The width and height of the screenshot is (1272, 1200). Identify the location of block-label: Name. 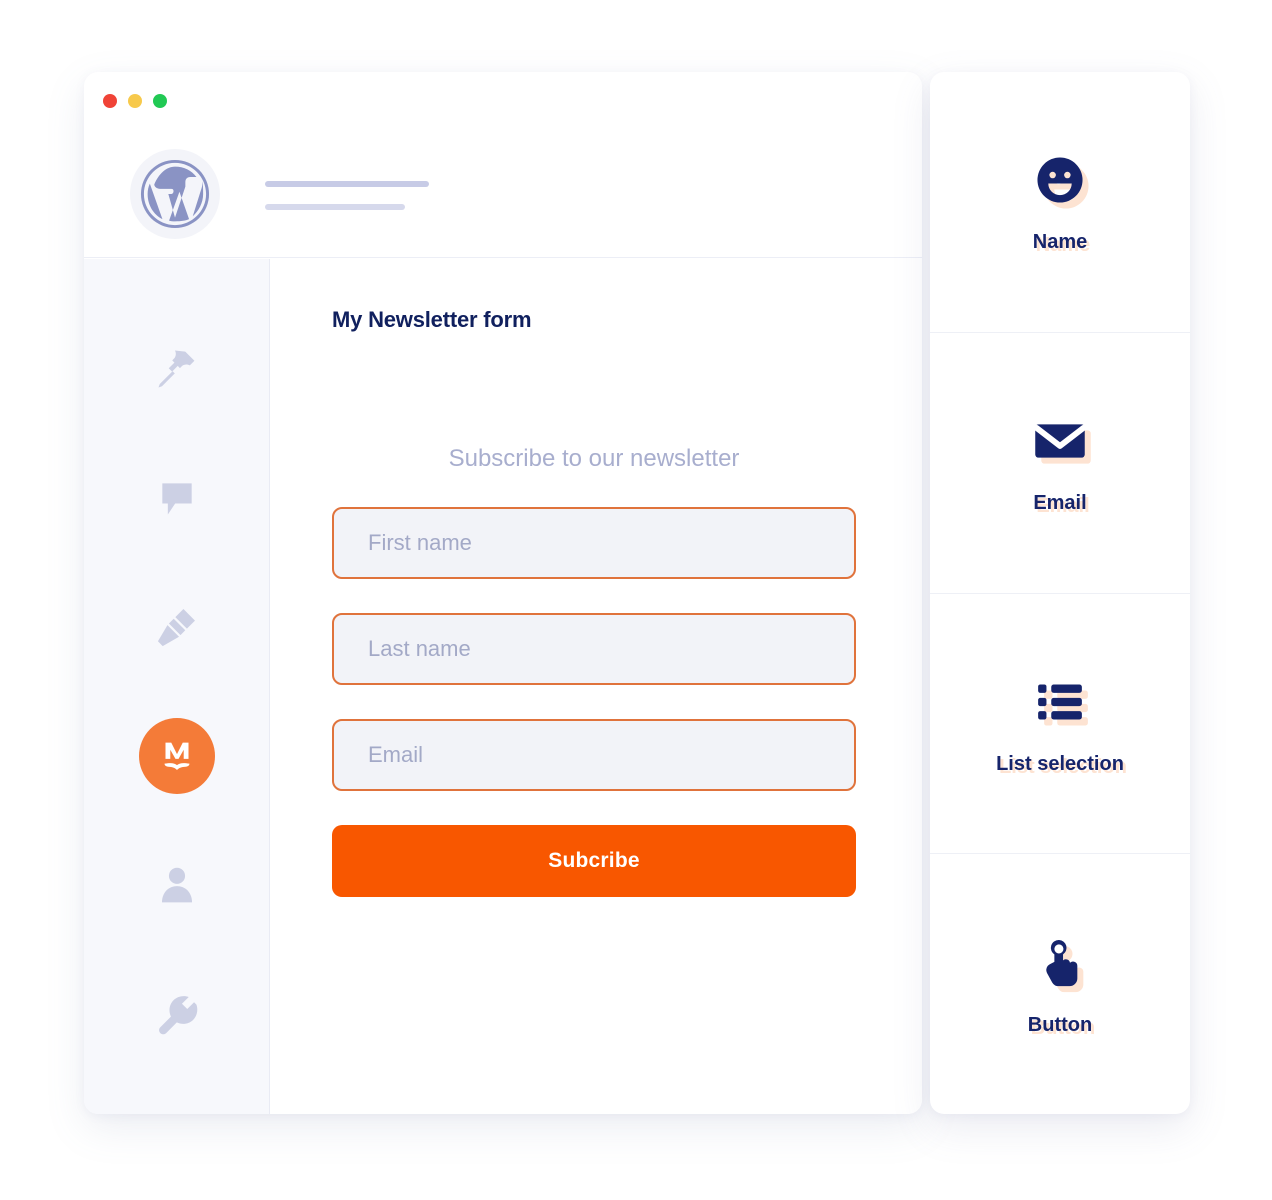
(1060, 242).